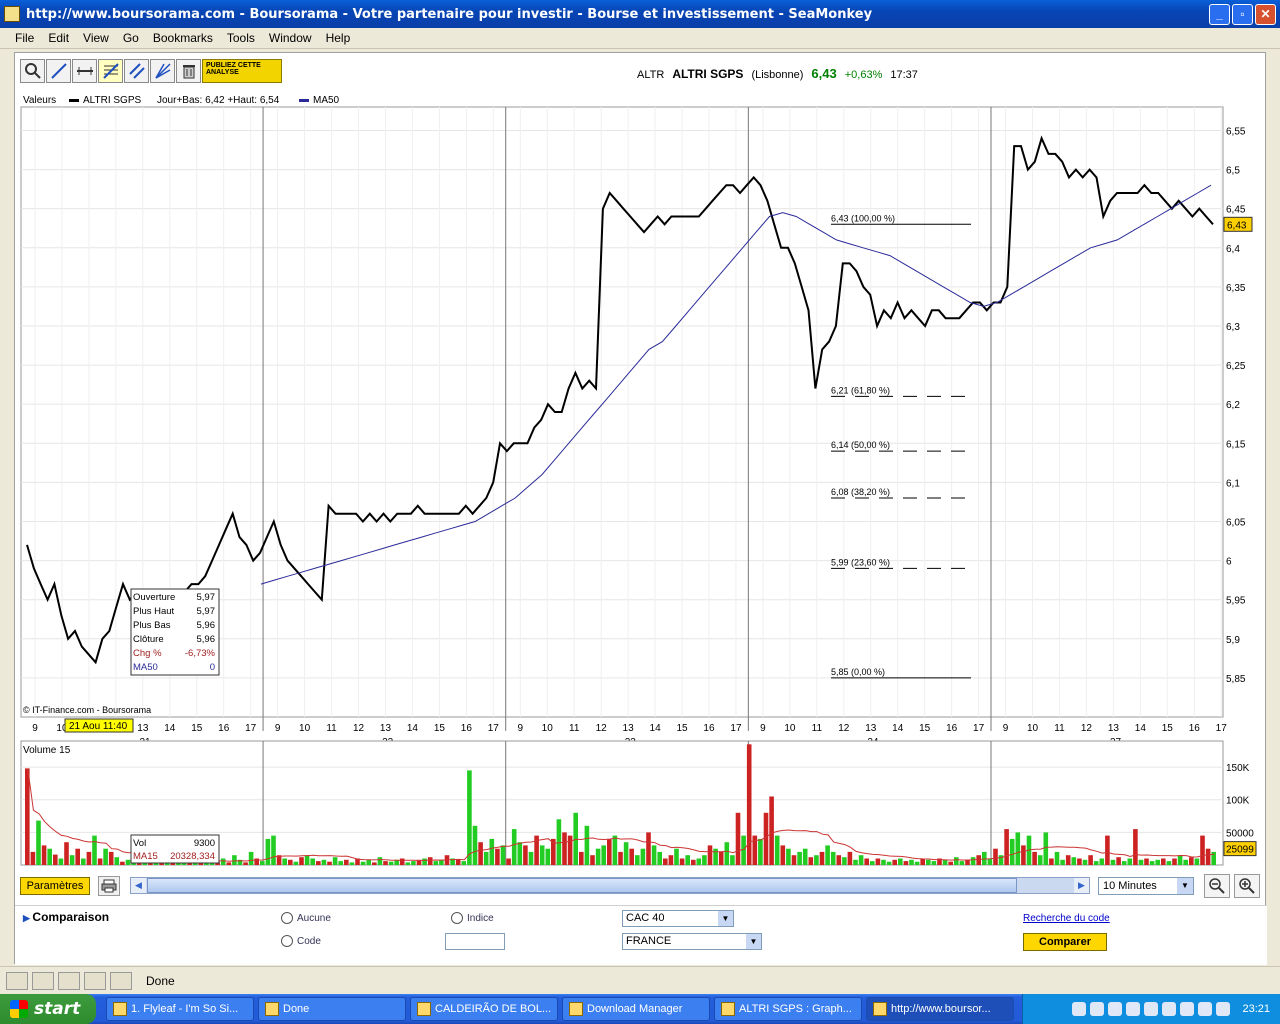 Image resolution: width=1280 pixels, height=1024 pixels. Describe the element at coordinates (636, 1009) in the screenshot. I see `task-download-manager: Download Manager` at that location.